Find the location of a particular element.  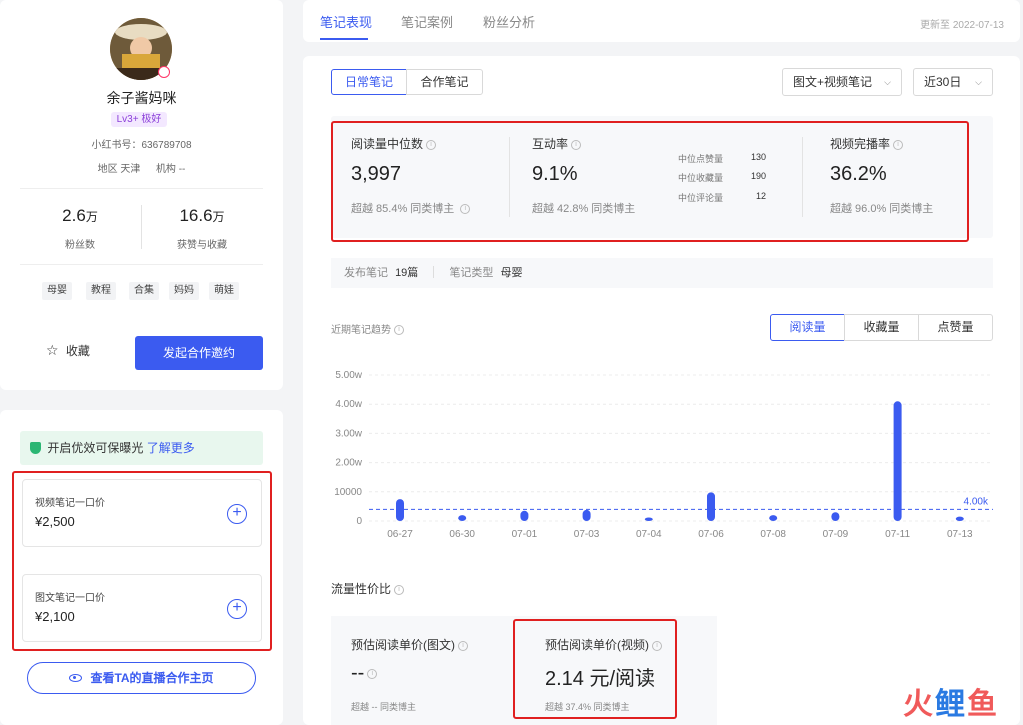

video-cost-sub: 超越 37.4% 同类博主 is located at coordinates (587, 707).